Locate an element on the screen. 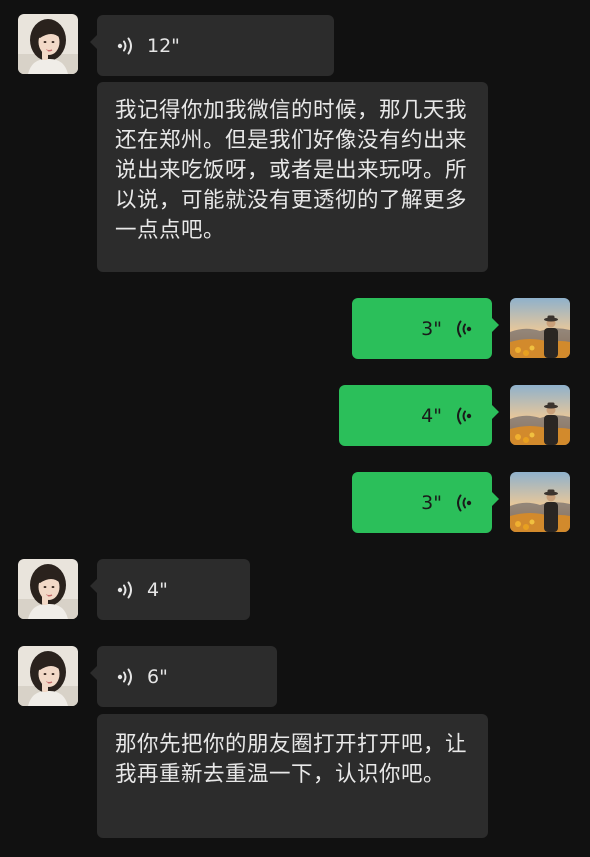  voice-message-bubble: 6" is located at coordinates (183, 676).